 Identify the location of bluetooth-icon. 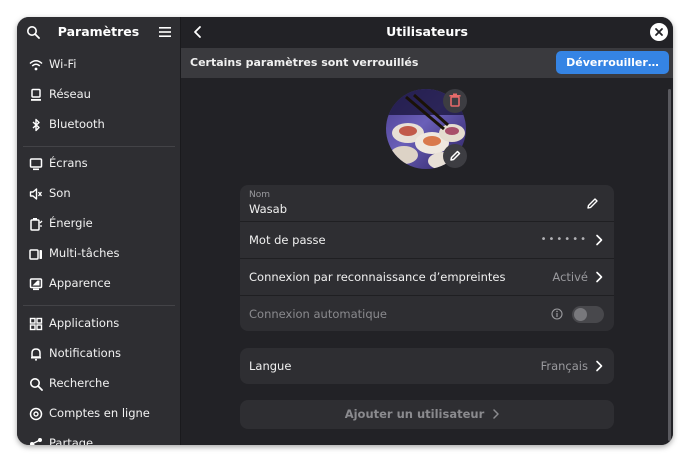
(36, 125).